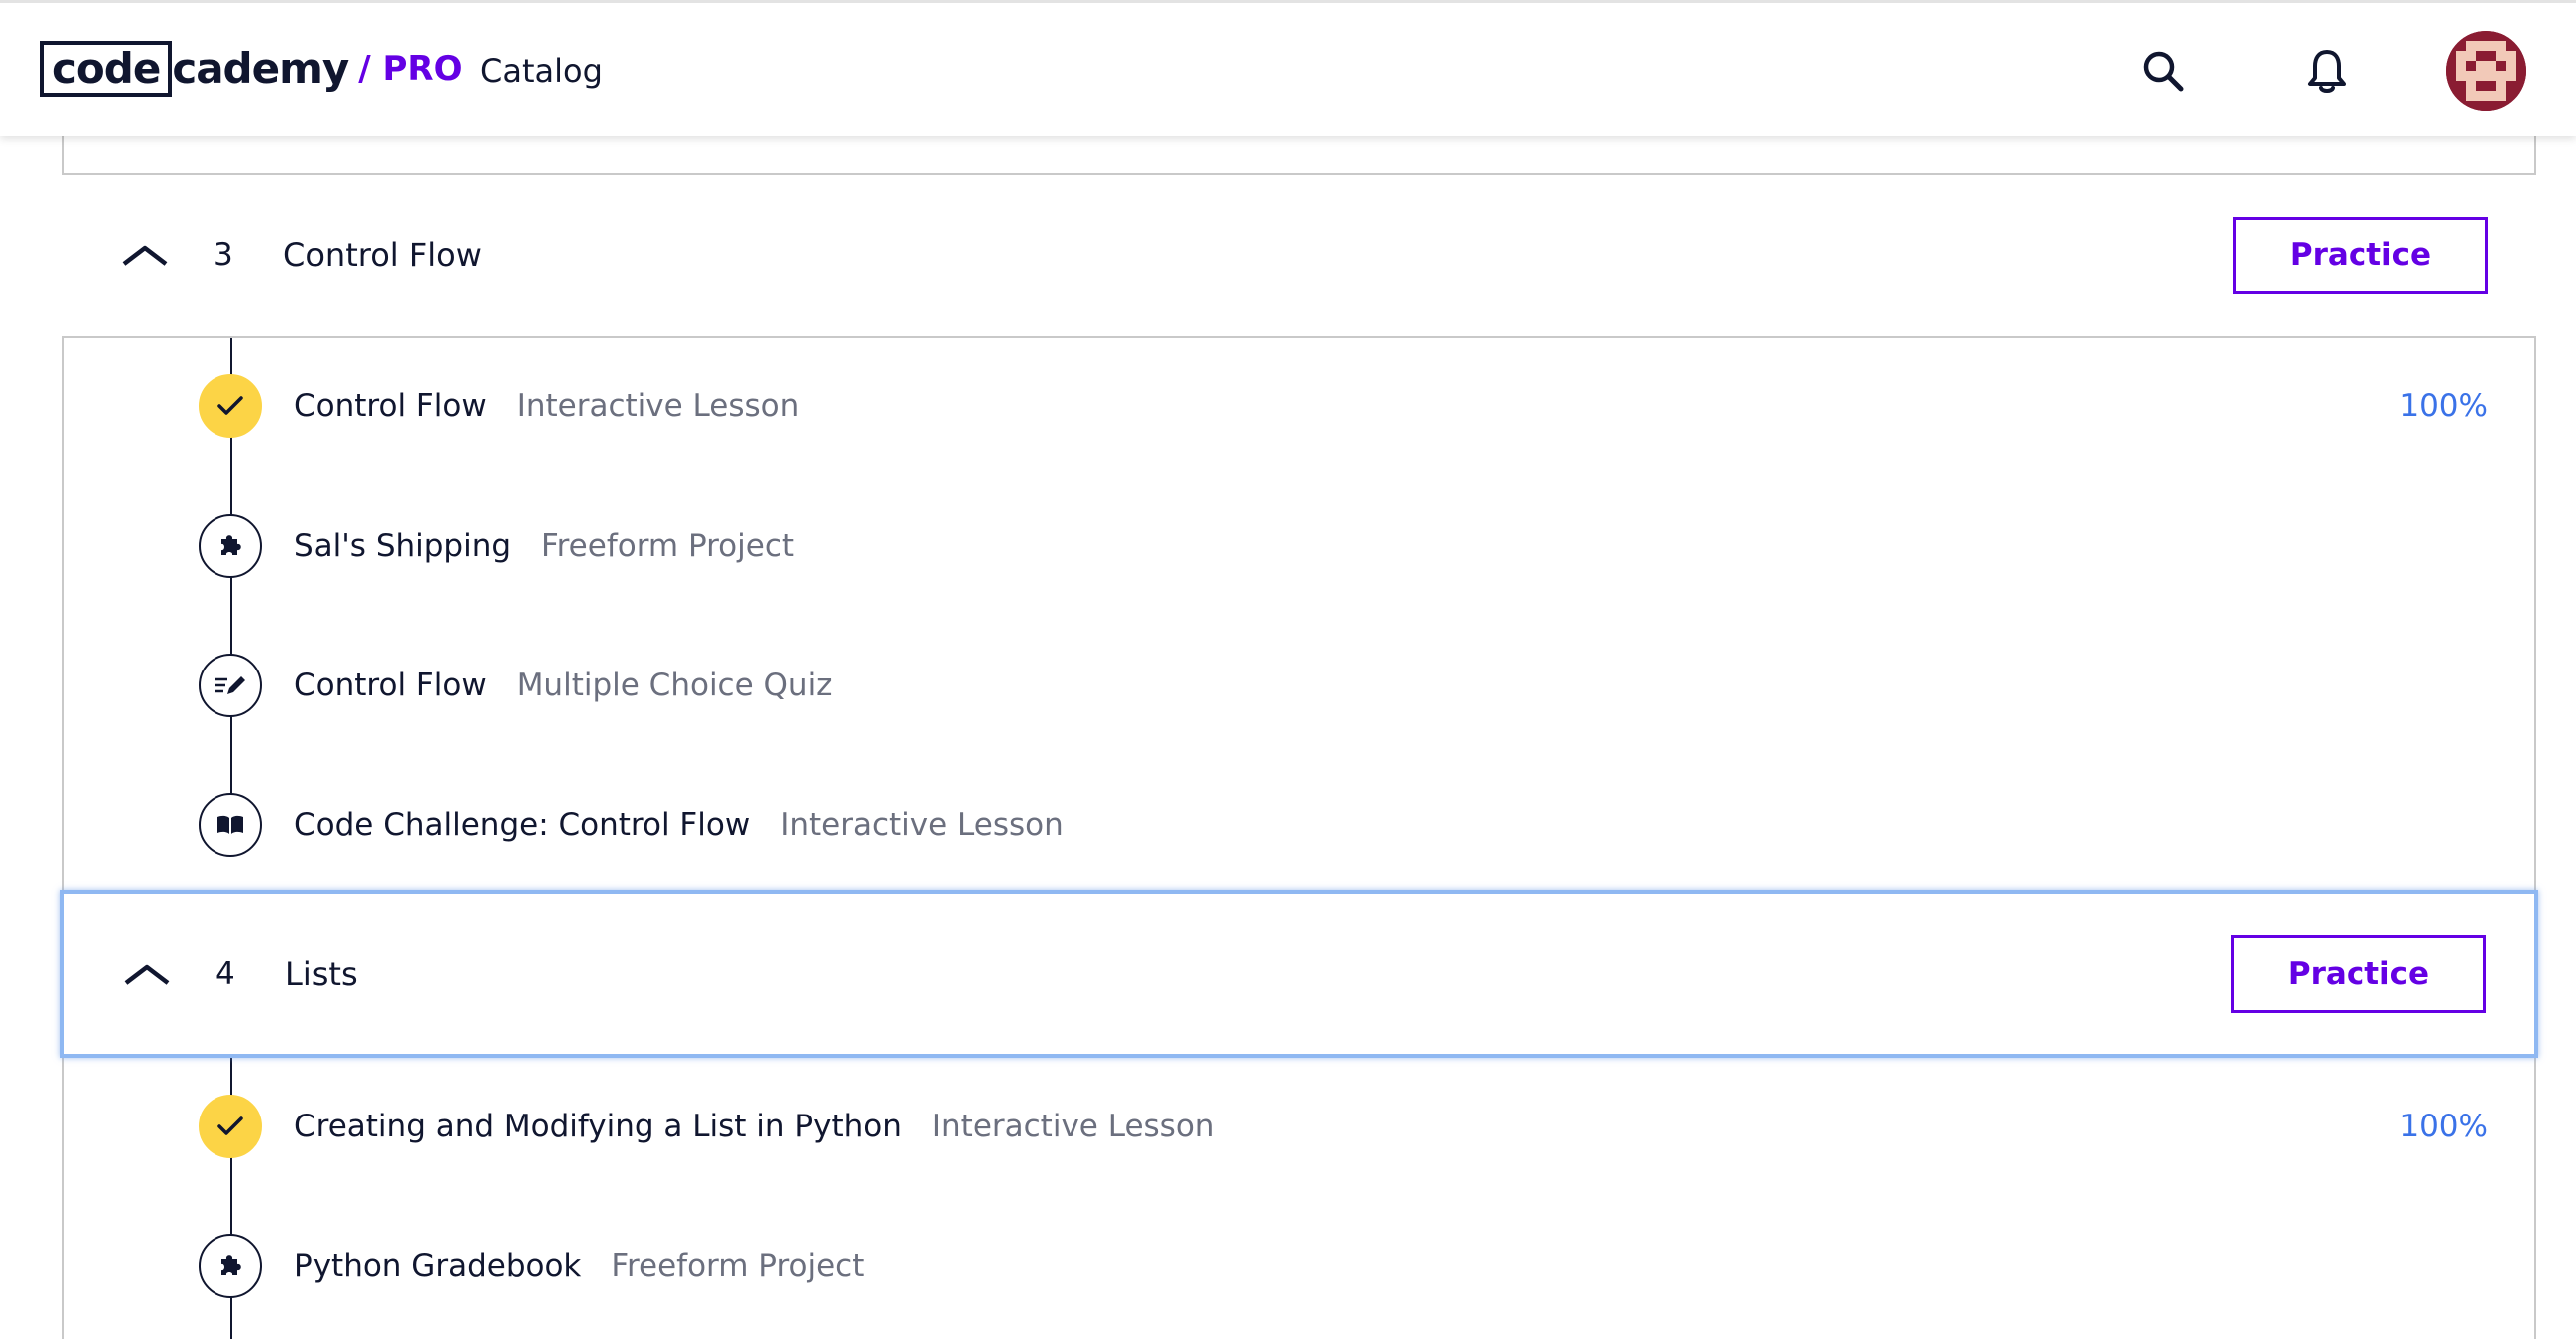  I want to click on module-title: Lists, so click(321, 974).